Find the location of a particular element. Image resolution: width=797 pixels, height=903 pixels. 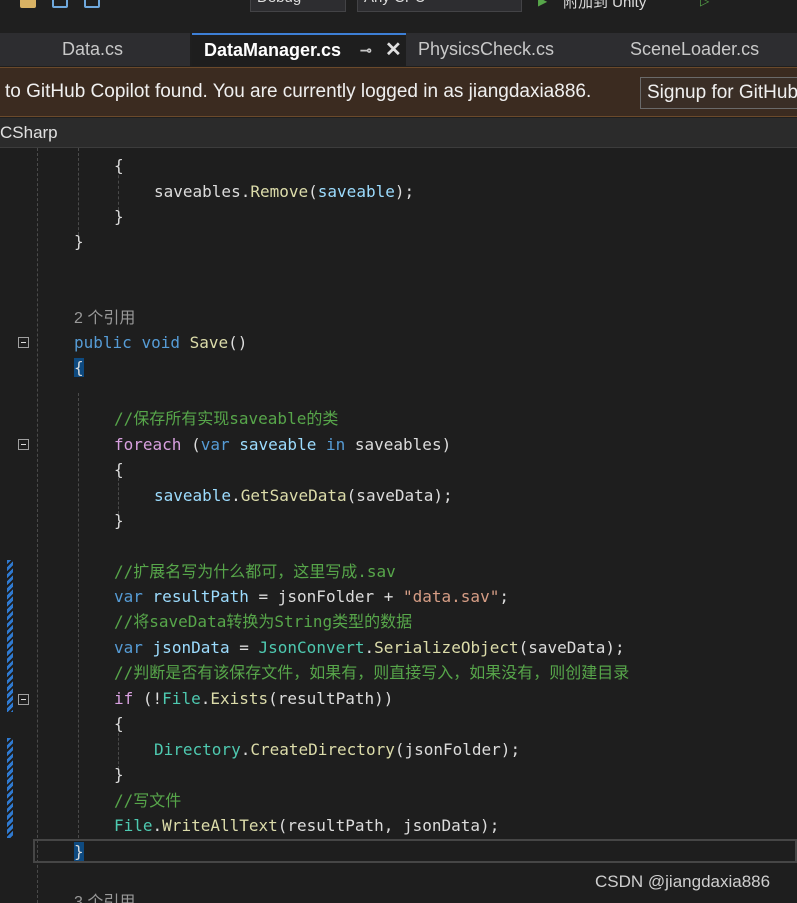

reference-text: 2 个引用 is located at coordinates (104, 318).